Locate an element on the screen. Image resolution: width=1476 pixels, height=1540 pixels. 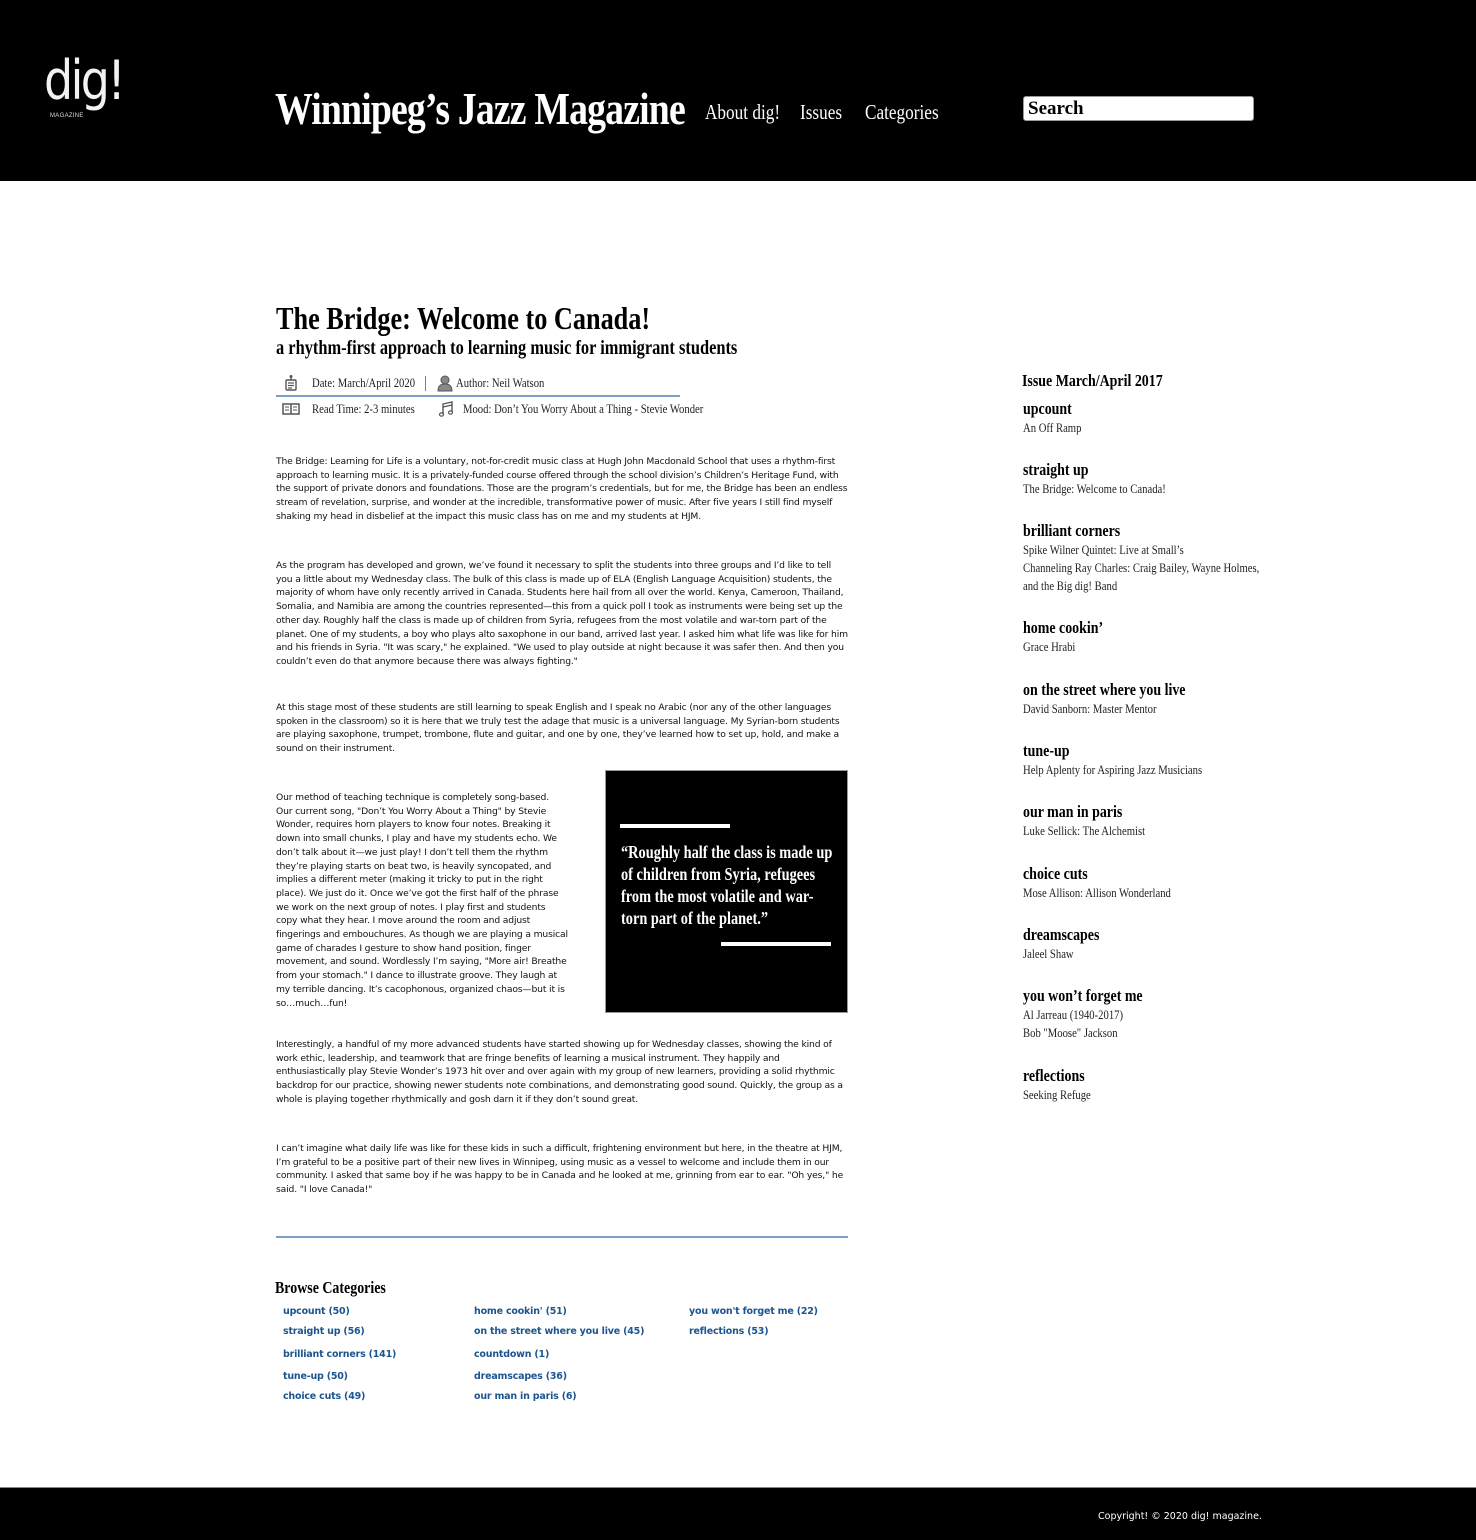
pull-quote-rule-bottom is located at coordinates (776, 944).